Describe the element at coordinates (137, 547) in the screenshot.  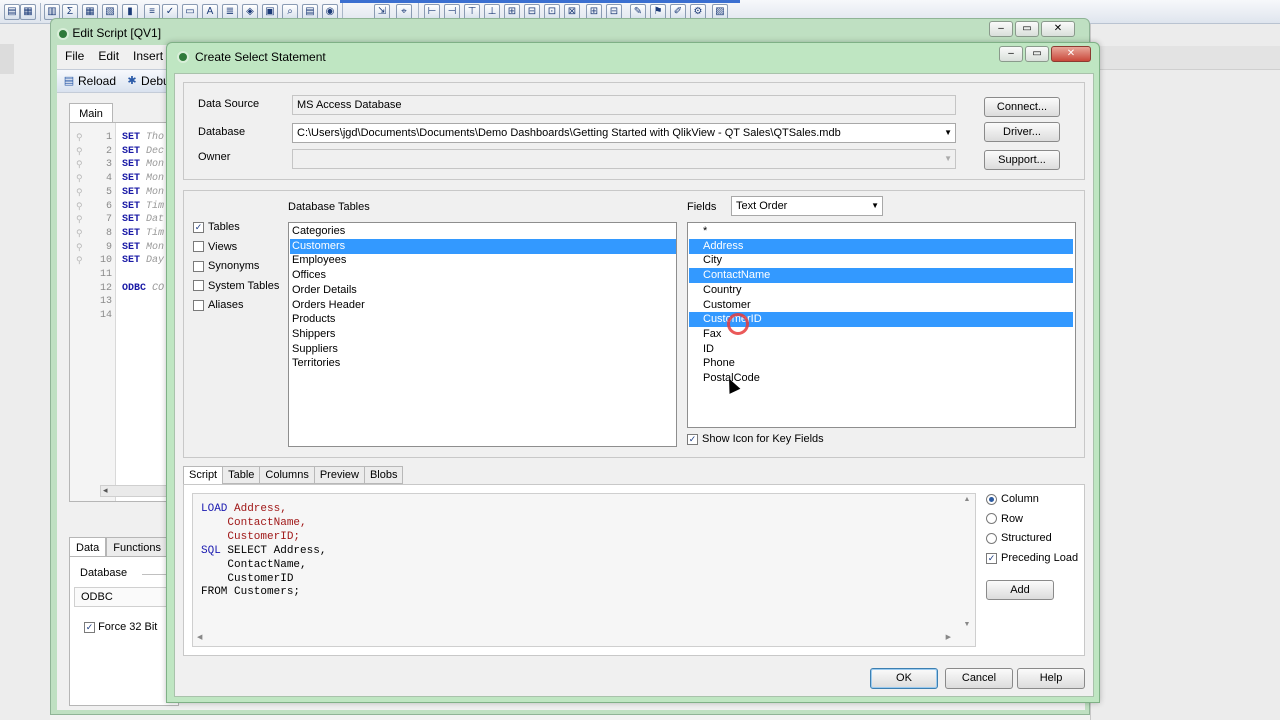
I see `tab-functions: Functions` at that location.